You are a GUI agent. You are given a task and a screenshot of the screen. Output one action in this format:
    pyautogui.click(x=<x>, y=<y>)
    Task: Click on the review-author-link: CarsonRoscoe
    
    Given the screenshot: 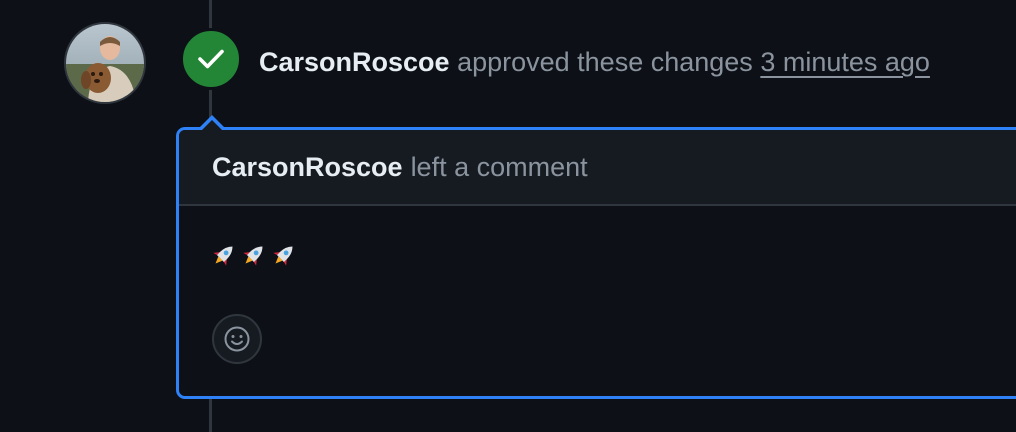 What is the action you would take?
    pyautogui.click(x=354, y=62)
    